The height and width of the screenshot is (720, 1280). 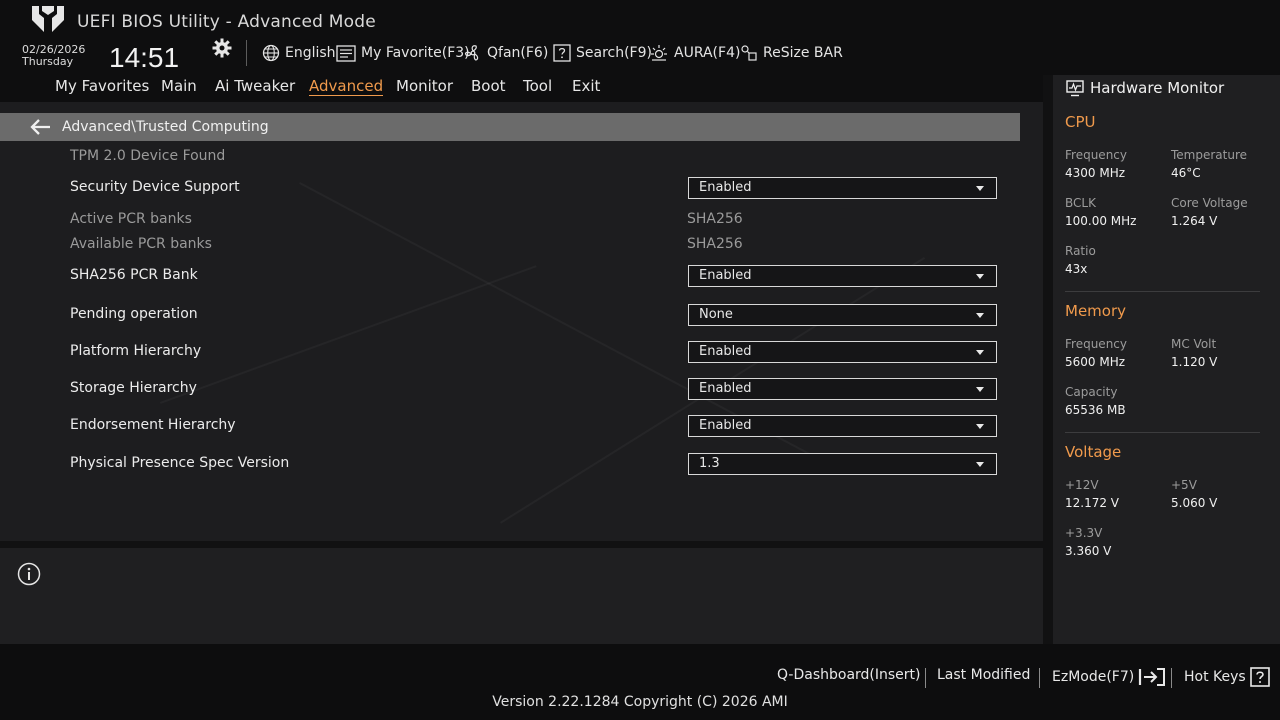 What do you see at coordinates (153, 425) in the screenshot?
I see `endorsement-hierarchy-label: Endorsement Hierarchy` at bounding box center [153, 425].